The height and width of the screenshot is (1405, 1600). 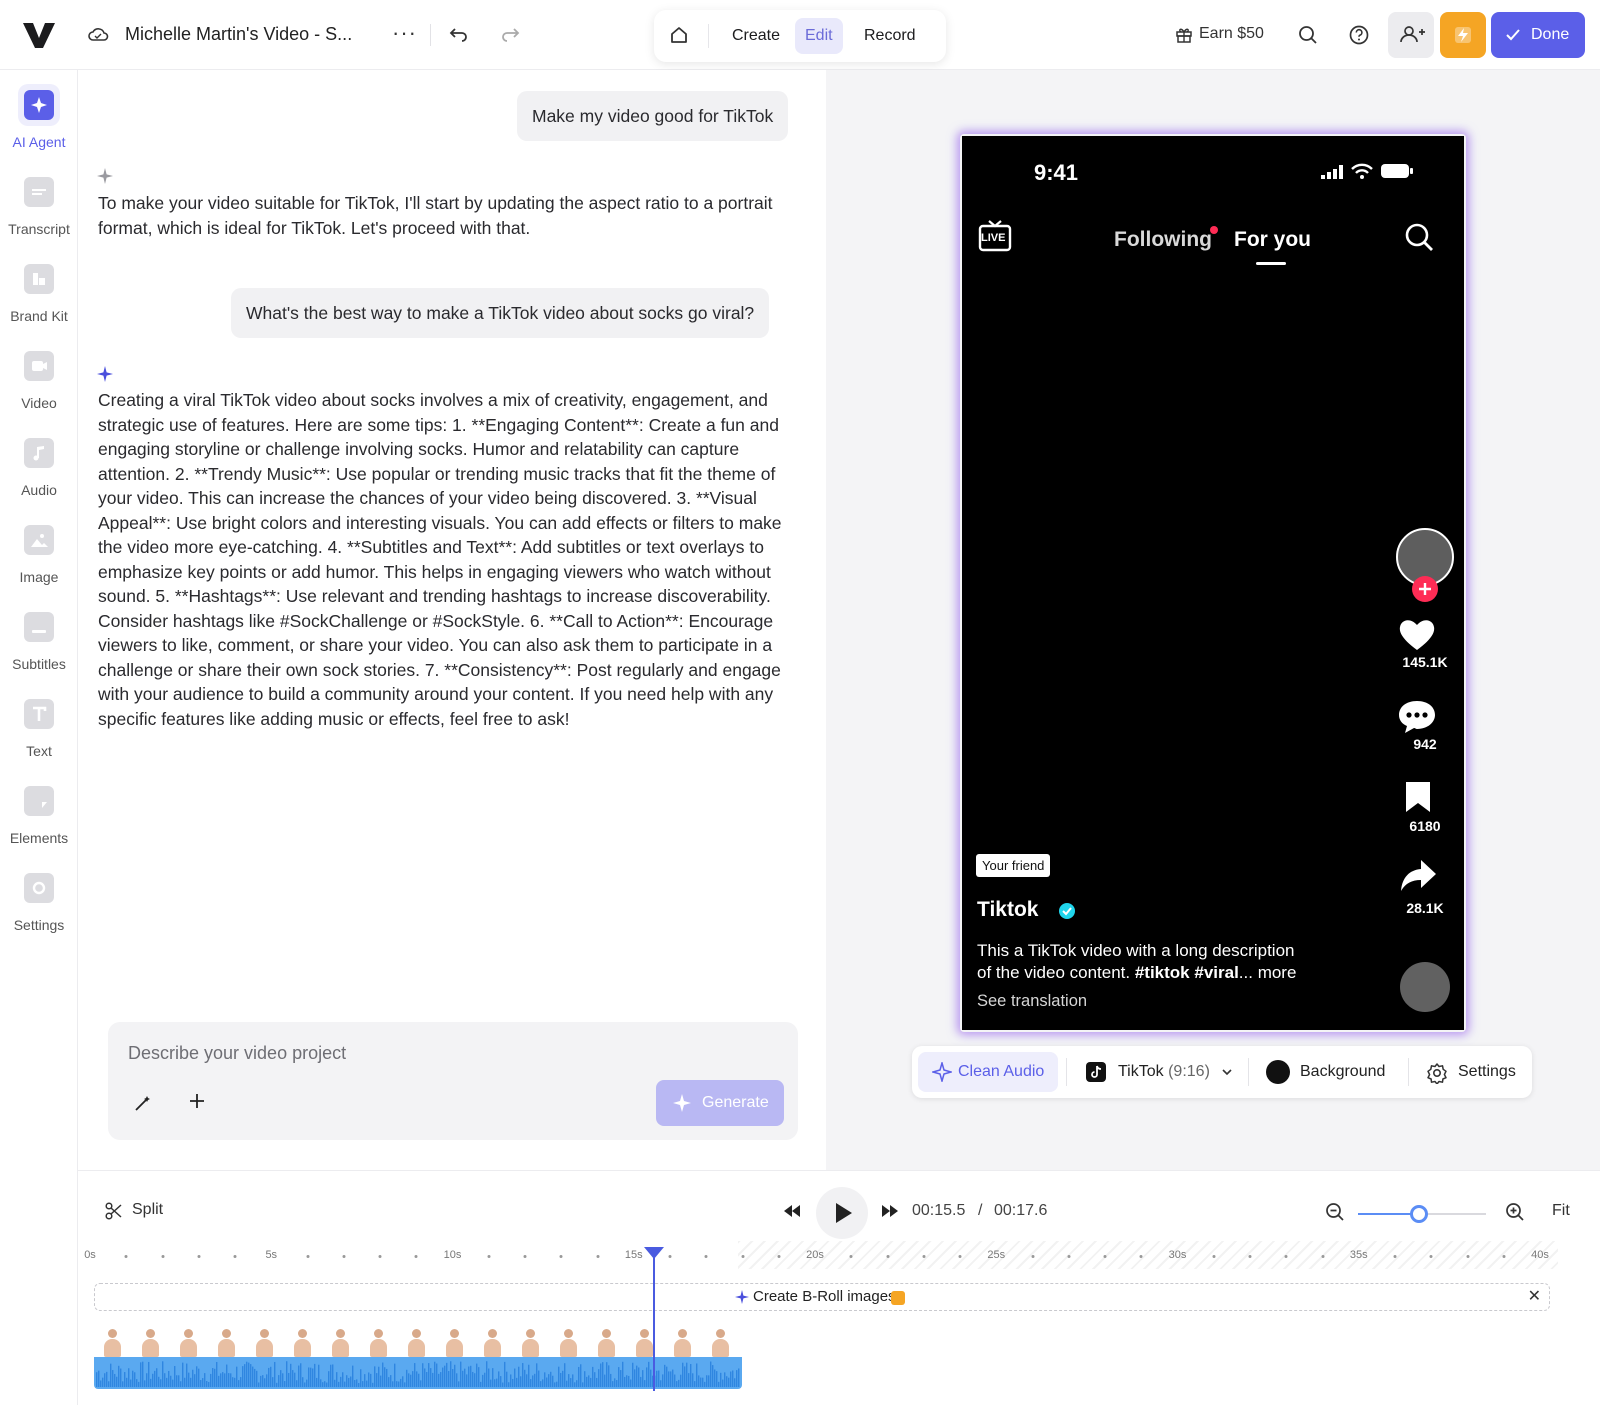 What do you see at coordinates (1534, 1296) in the screenshot?
I see `close-icon: ✕` at bounding box center [1534, 1296].